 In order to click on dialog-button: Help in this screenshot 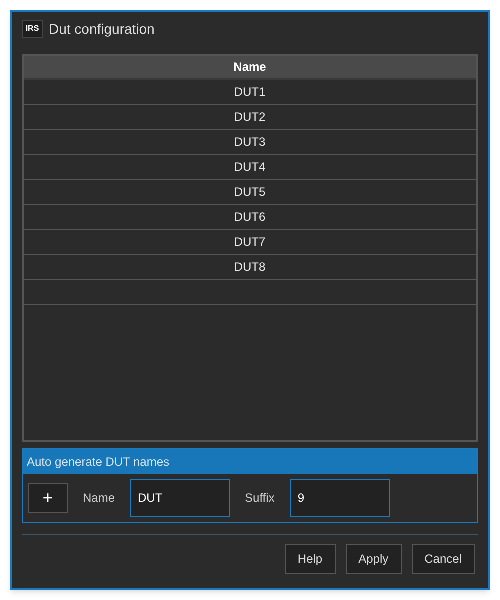, I will do `click(310, 559)`.